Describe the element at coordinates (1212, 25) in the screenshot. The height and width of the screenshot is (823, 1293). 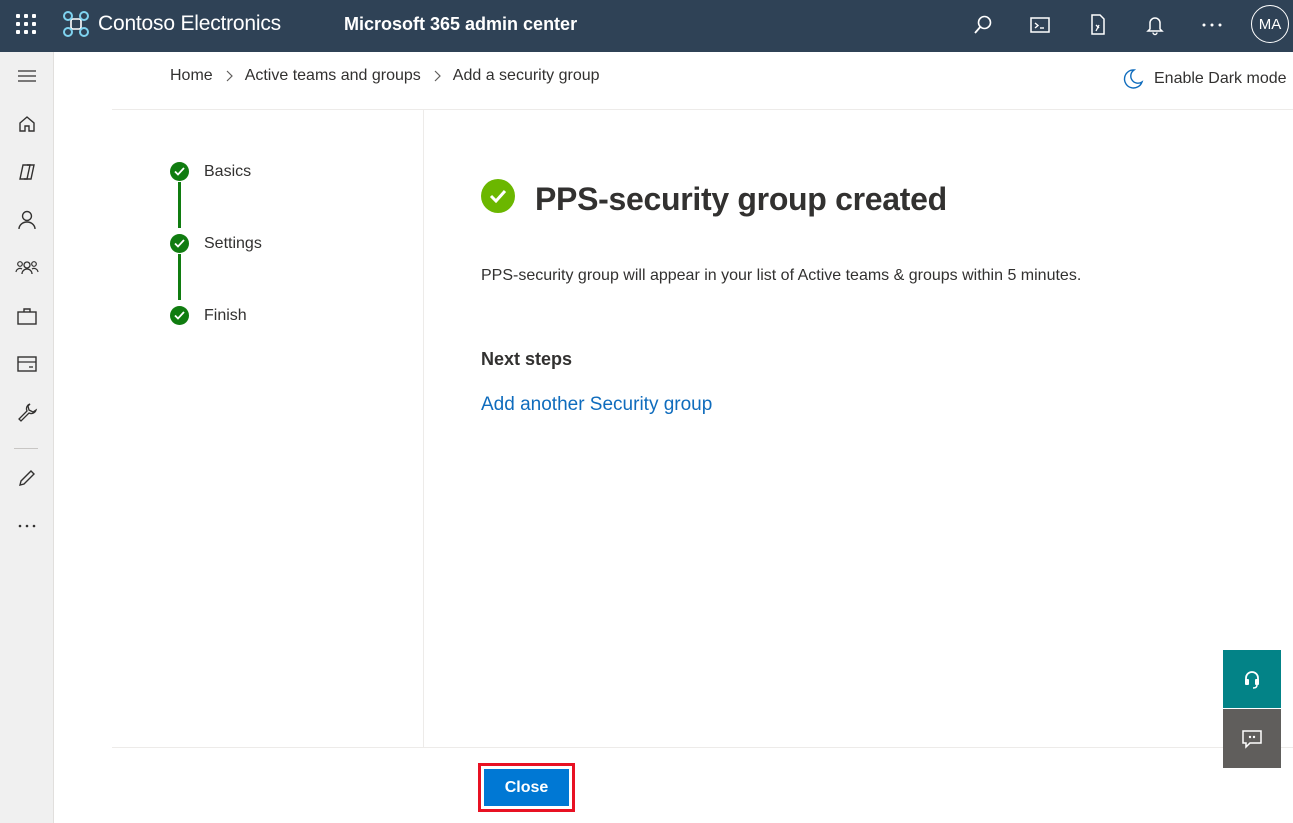
I see `more-options-icon` at that location.